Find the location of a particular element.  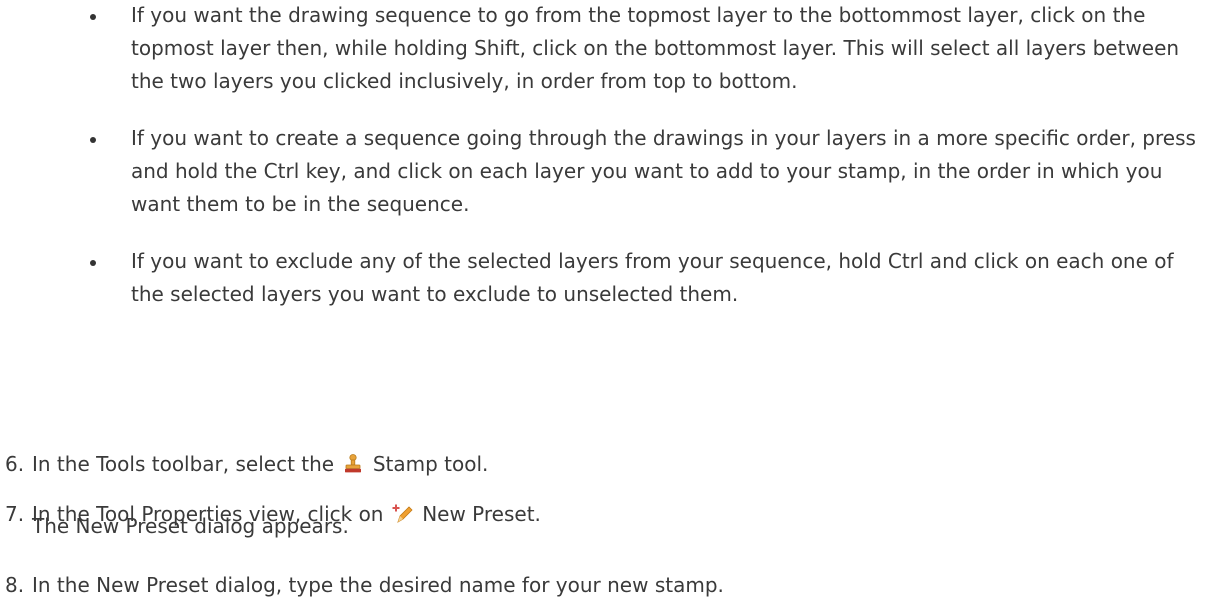

step-number: 7. is located at coordinates (15, 514).